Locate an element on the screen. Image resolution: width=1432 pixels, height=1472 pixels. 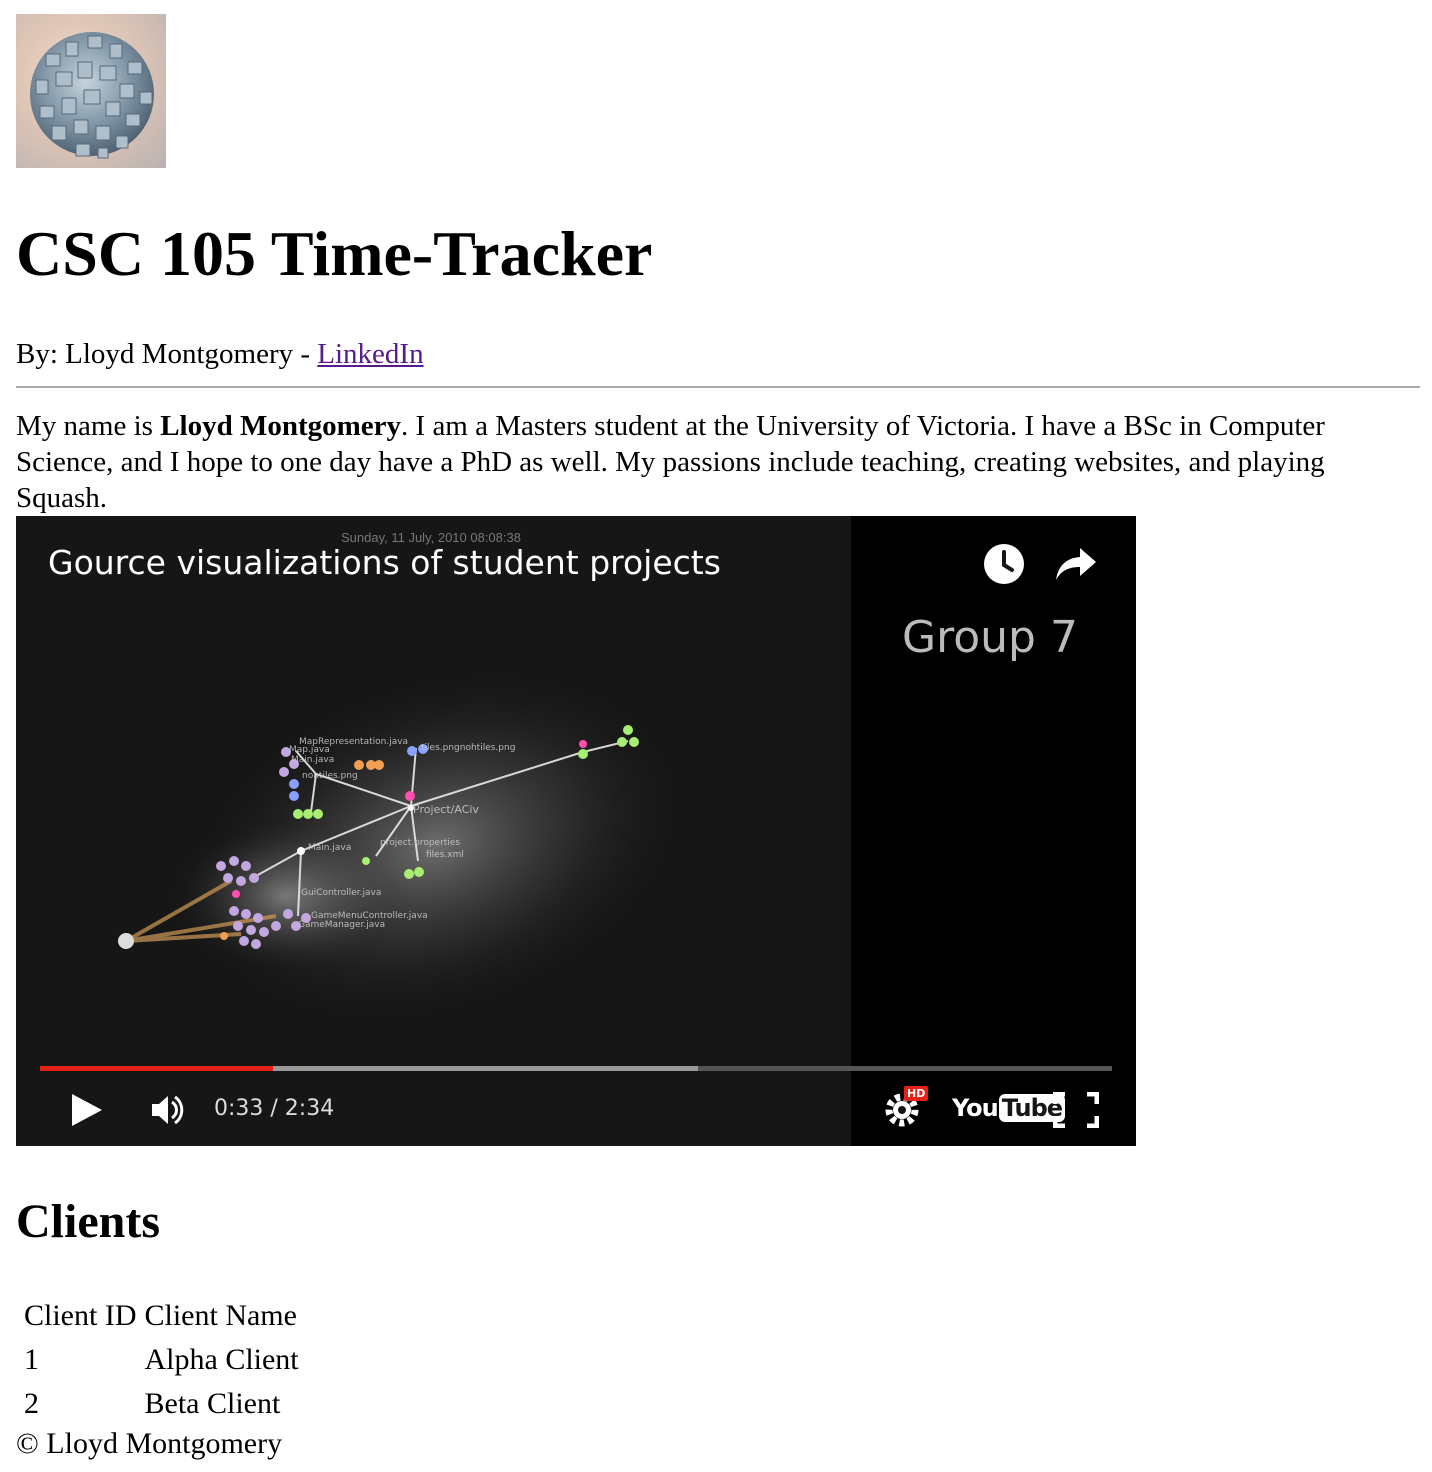
youtube-logo: You Tube is located at coordinates (1009, 1108).